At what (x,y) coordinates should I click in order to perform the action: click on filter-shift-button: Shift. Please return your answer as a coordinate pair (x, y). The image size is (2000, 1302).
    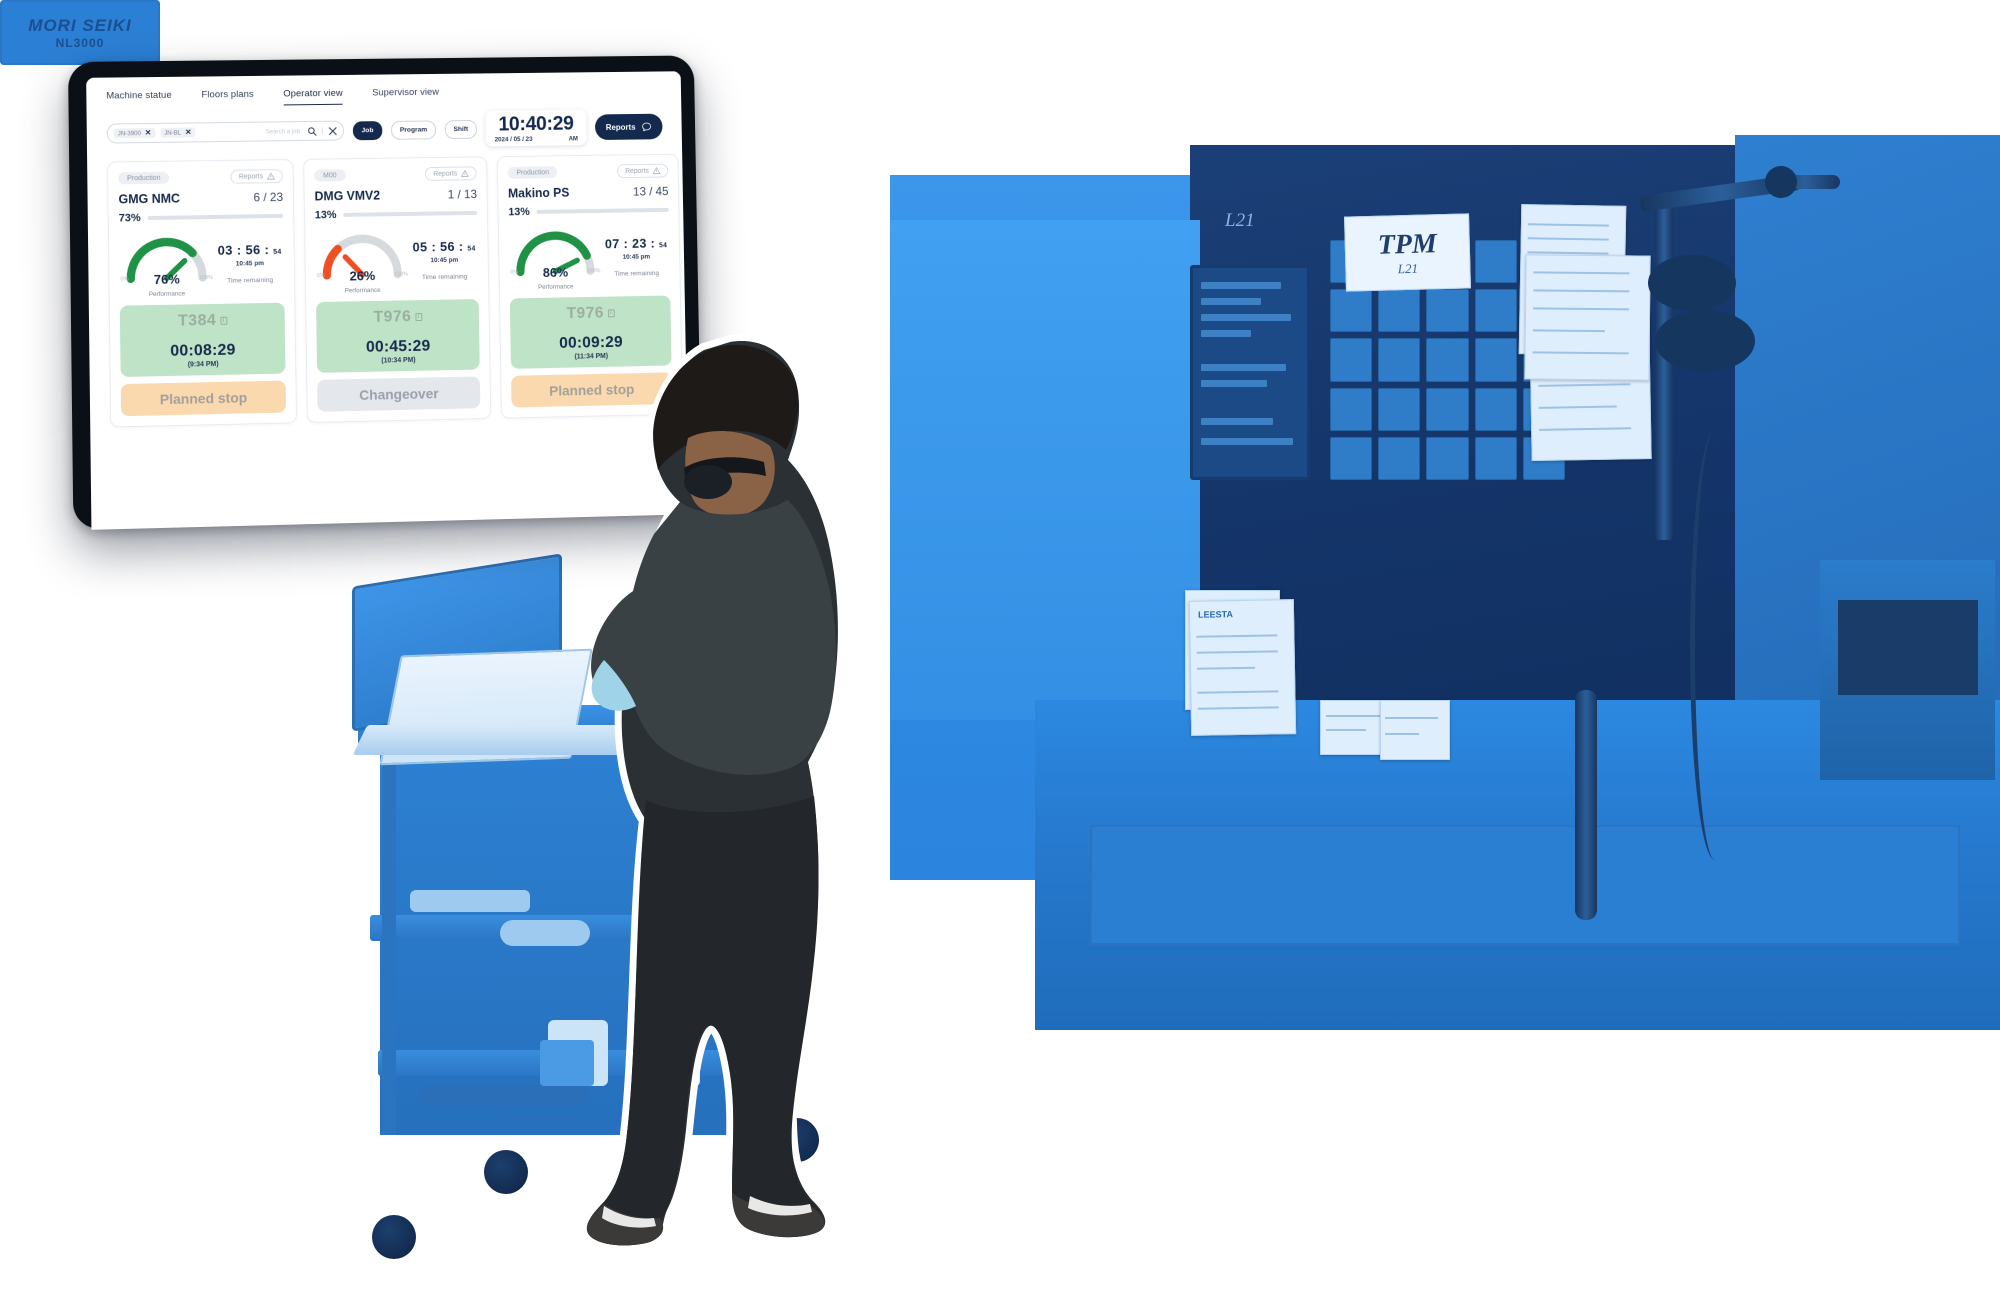
    Looking at the image, I should click on (461, 129).